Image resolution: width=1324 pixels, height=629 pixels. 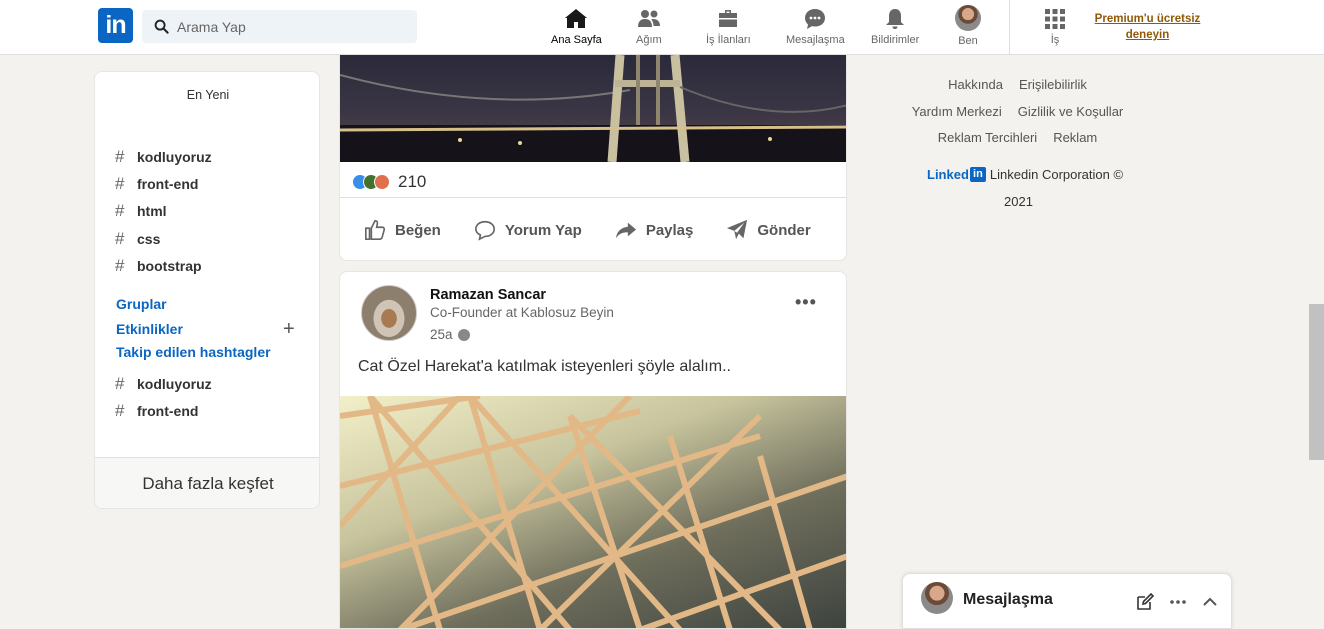 What do you see at coordinates (815, 40) in the screenshot?
I see `nav-messaging-label: Mesajlaşma` at bounding box center [815, 40].